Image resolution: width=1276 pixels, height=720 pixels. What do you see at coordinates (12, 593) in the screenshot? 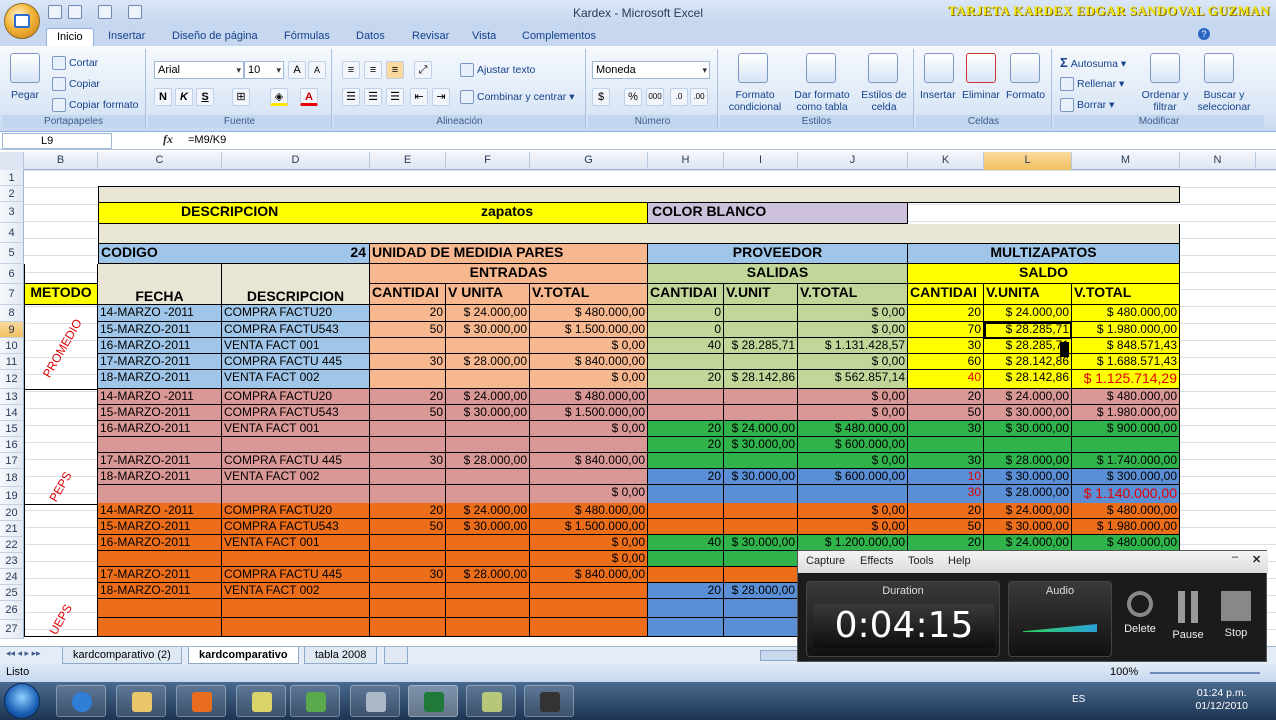
I see `row-header: 25` at bounding box center [12, 593].